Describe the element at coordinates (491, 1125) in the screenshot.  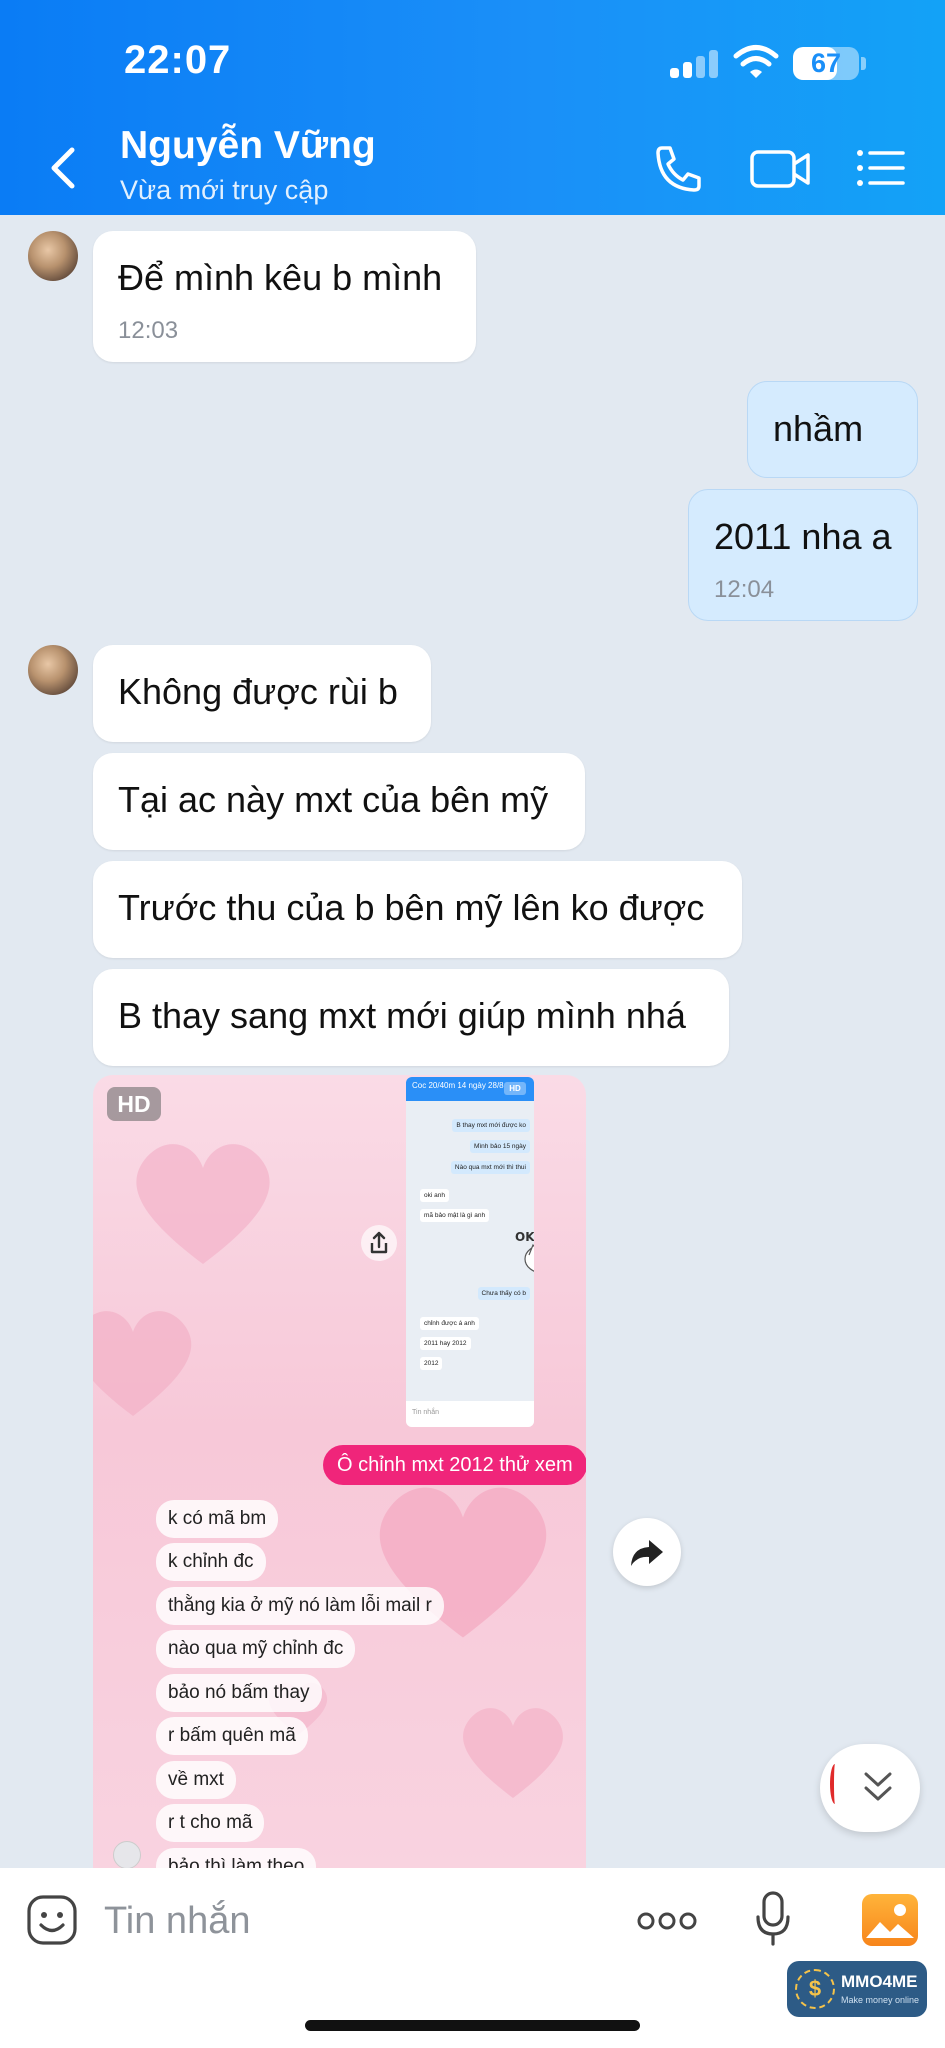
I see `nested-bubble: B thay mxt mới được ko` at that location.